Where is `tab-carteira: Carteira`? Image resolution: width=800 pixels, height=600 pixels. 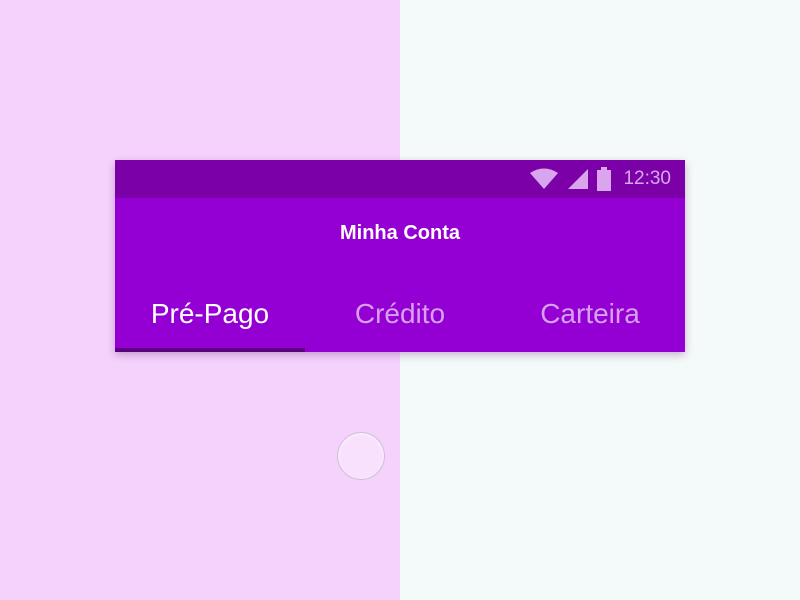 tab-carteira: Carteira is located at coordinates (590, 320).